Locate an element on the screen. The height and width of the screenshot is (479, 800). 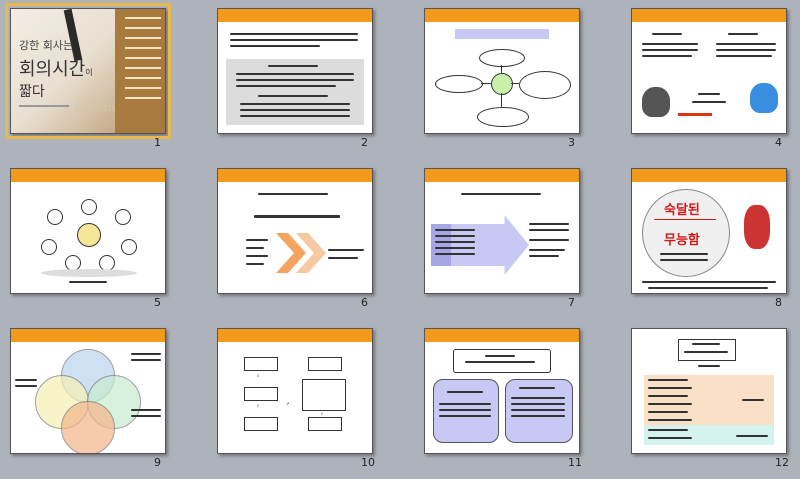
slide-thumbnail-5: 5 is located at coordinates (99, 239).